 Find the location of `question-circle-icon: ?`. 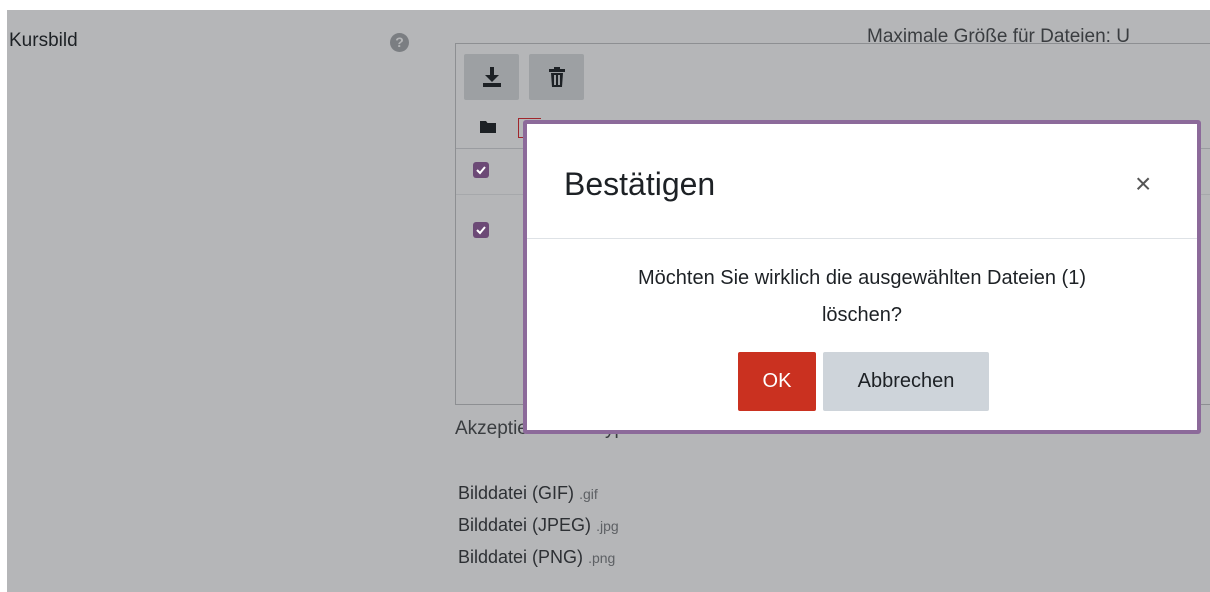

question-circle-icon: ? is located at coordinates (399, 42).